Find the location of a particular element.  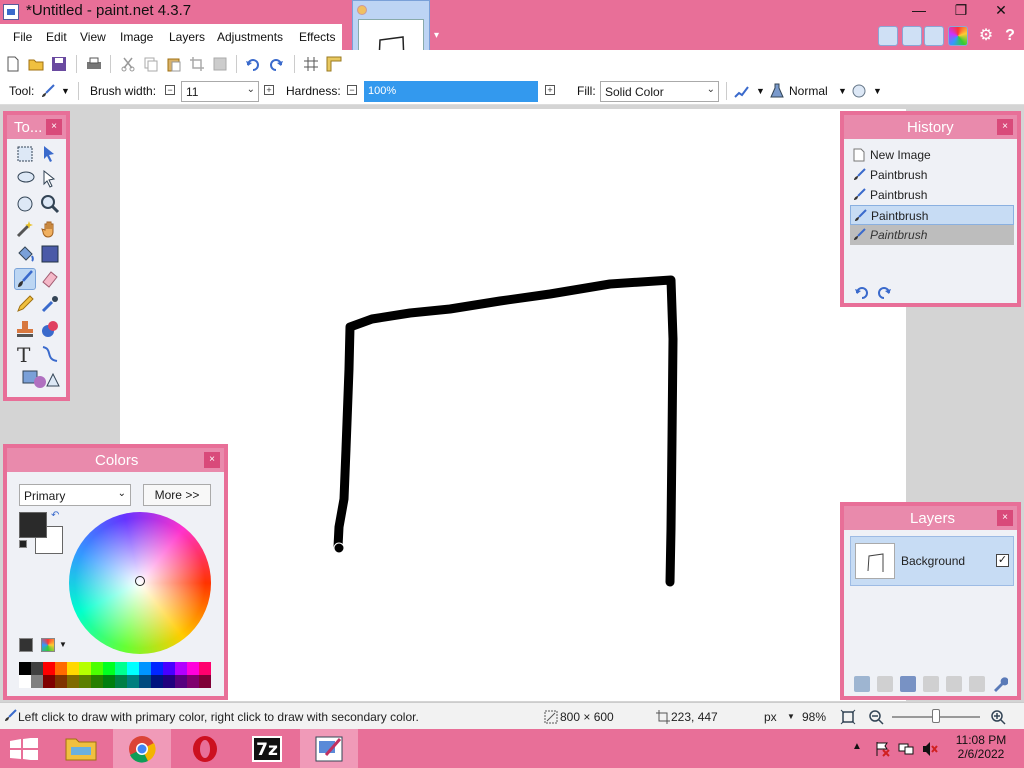

clipping-dropdown-arrow-icon: ▼ is located at coordinates (877, 91).